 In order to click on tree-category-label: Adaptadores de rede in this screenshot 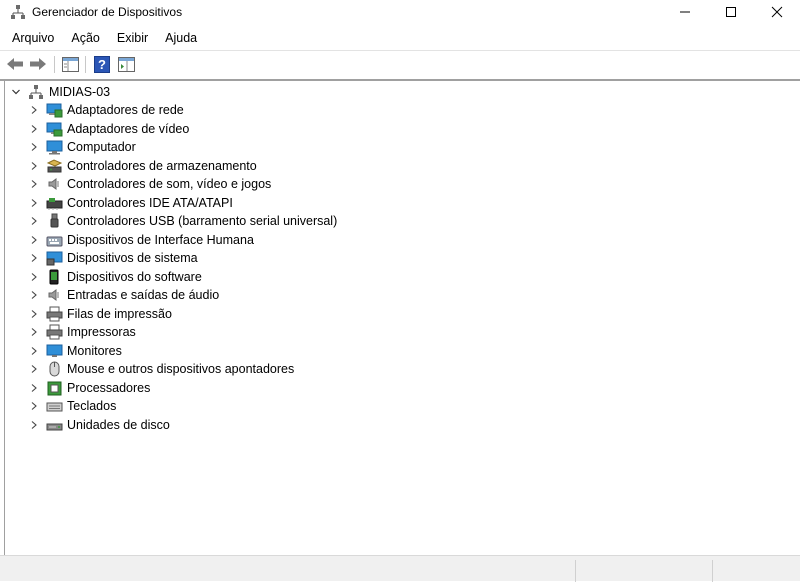, I will do `click(125, 110)`.